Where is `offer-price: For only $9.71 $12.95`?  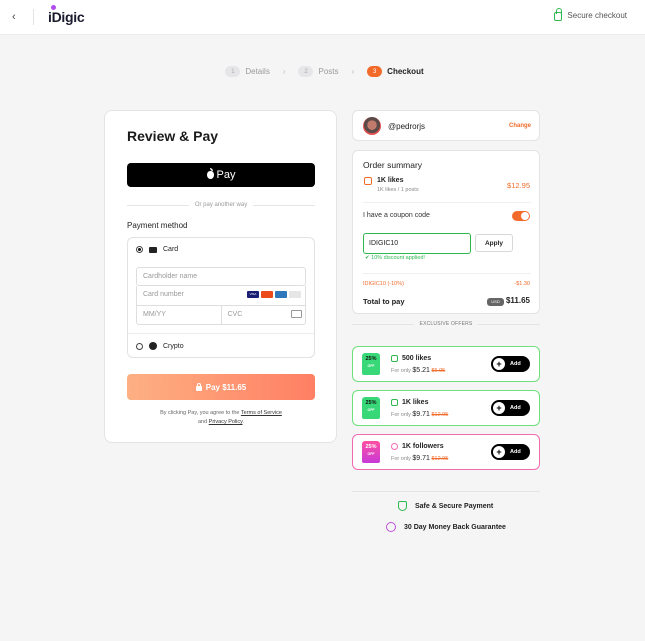 offer-price: For only $9.71 $12.95 is located at coordinates (419, 414).